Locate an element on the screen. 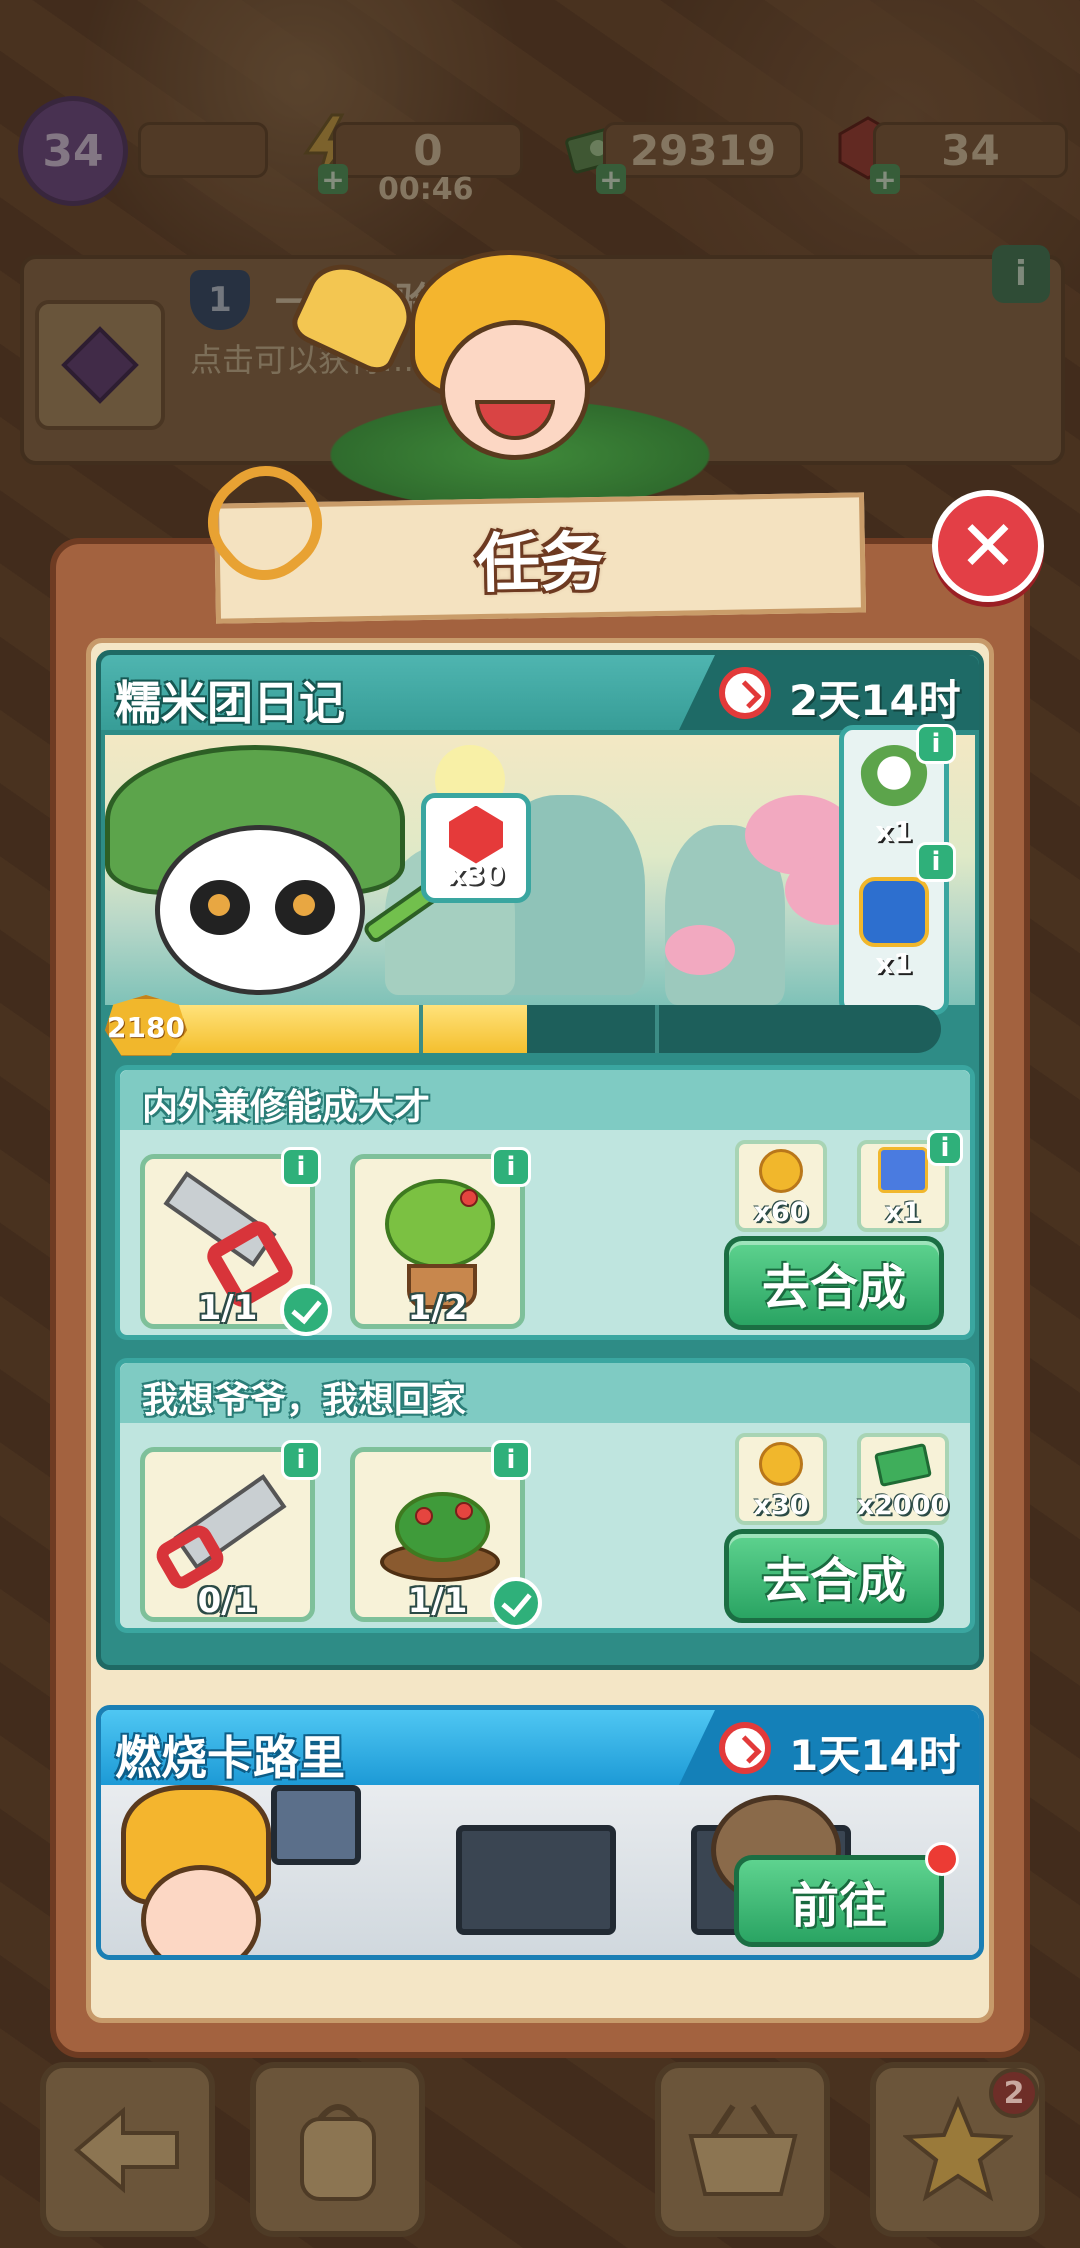 The height and width of the screenshot is (2248, 1080). requirement-progress: 0/1 is located at coordinates (227, 1601).